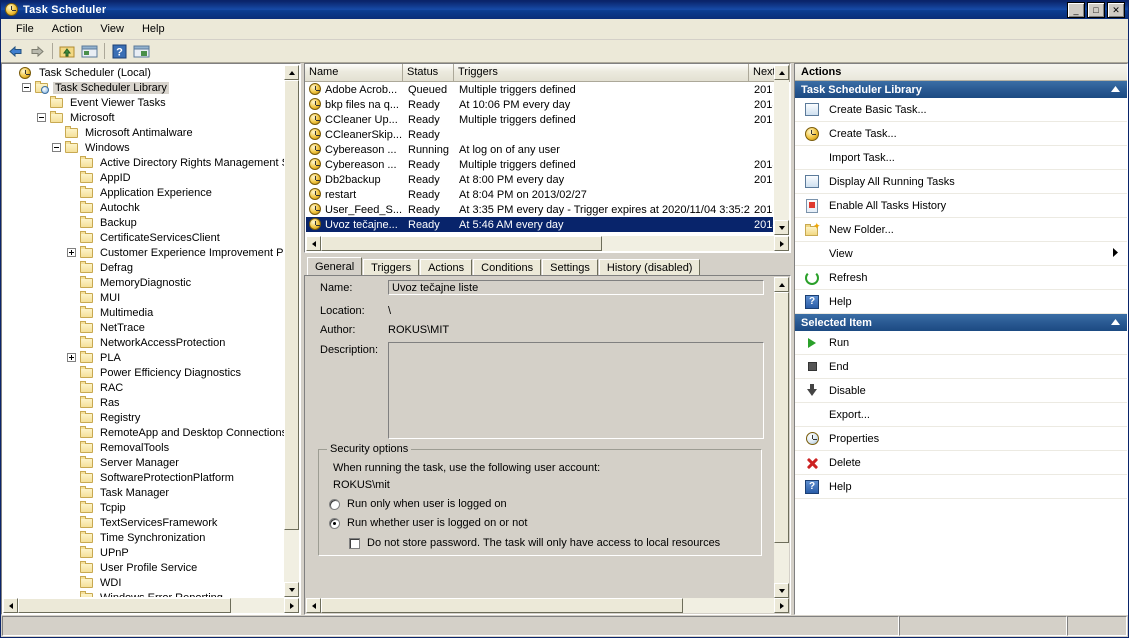 The width and height of the screenshot is (1129, 638). What do you see at coordinates (961, 254) in the screenshot?
I see `action-item-view: View` at bounding box center [961, 254].